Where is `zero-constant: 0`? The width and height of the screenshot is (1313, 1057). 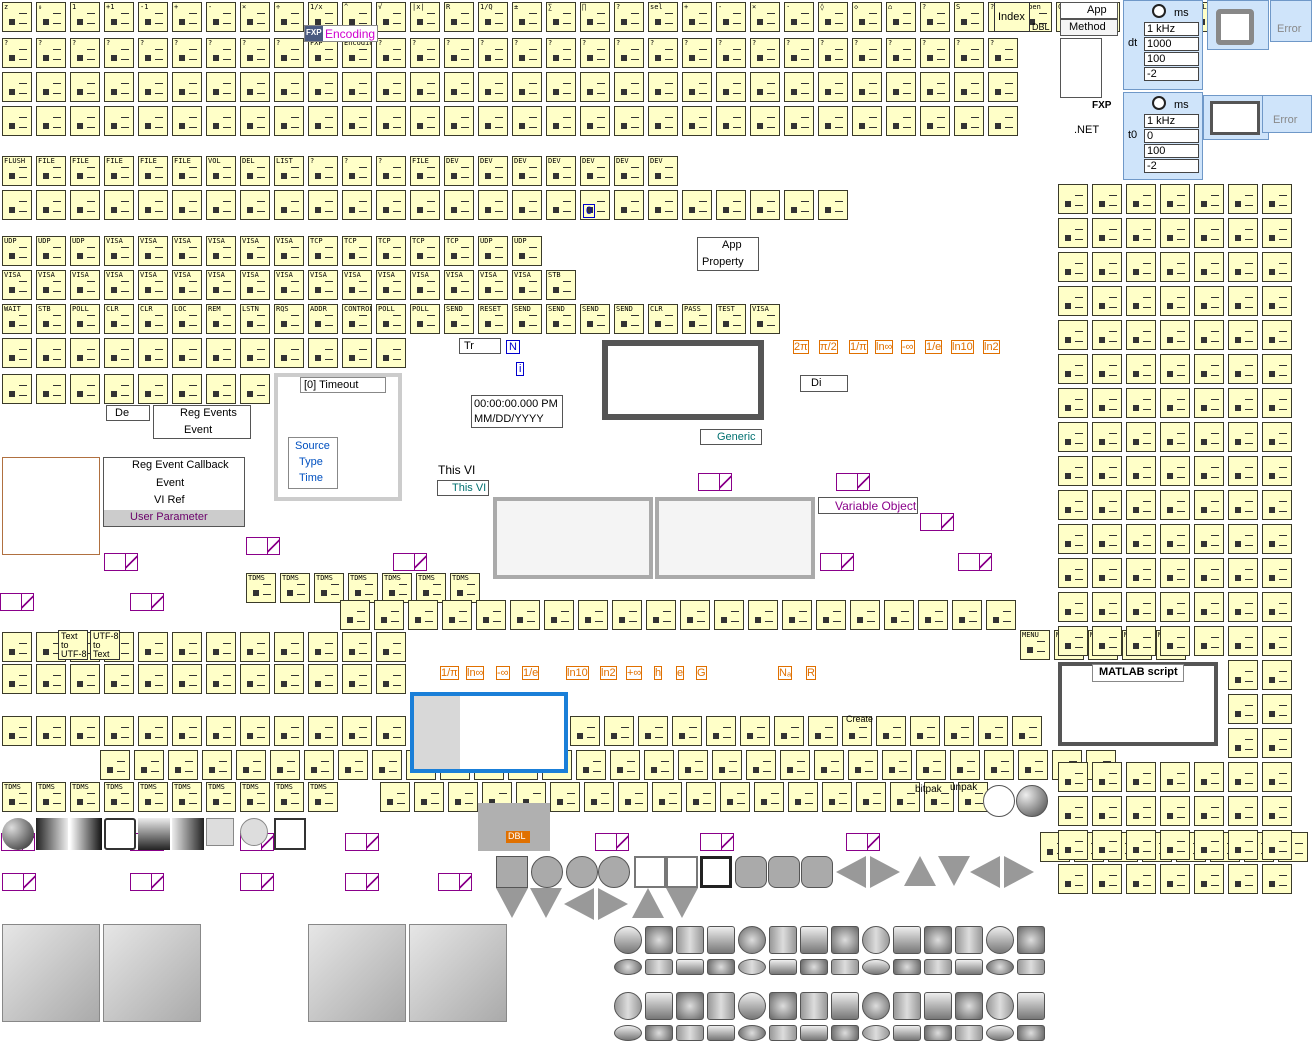
zero-constant: 0 is located at coordinates (589, 211).